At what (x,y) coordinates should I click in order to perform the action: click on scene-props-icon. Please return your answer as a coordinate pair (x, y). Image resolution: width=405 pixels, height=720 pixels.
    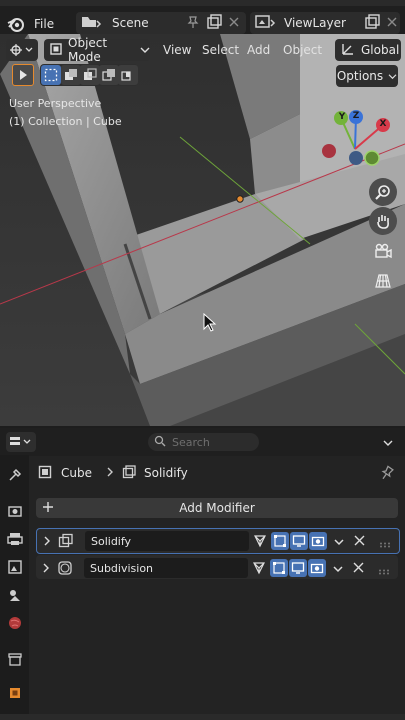
    Looking at the image, I should click on (14, 595).